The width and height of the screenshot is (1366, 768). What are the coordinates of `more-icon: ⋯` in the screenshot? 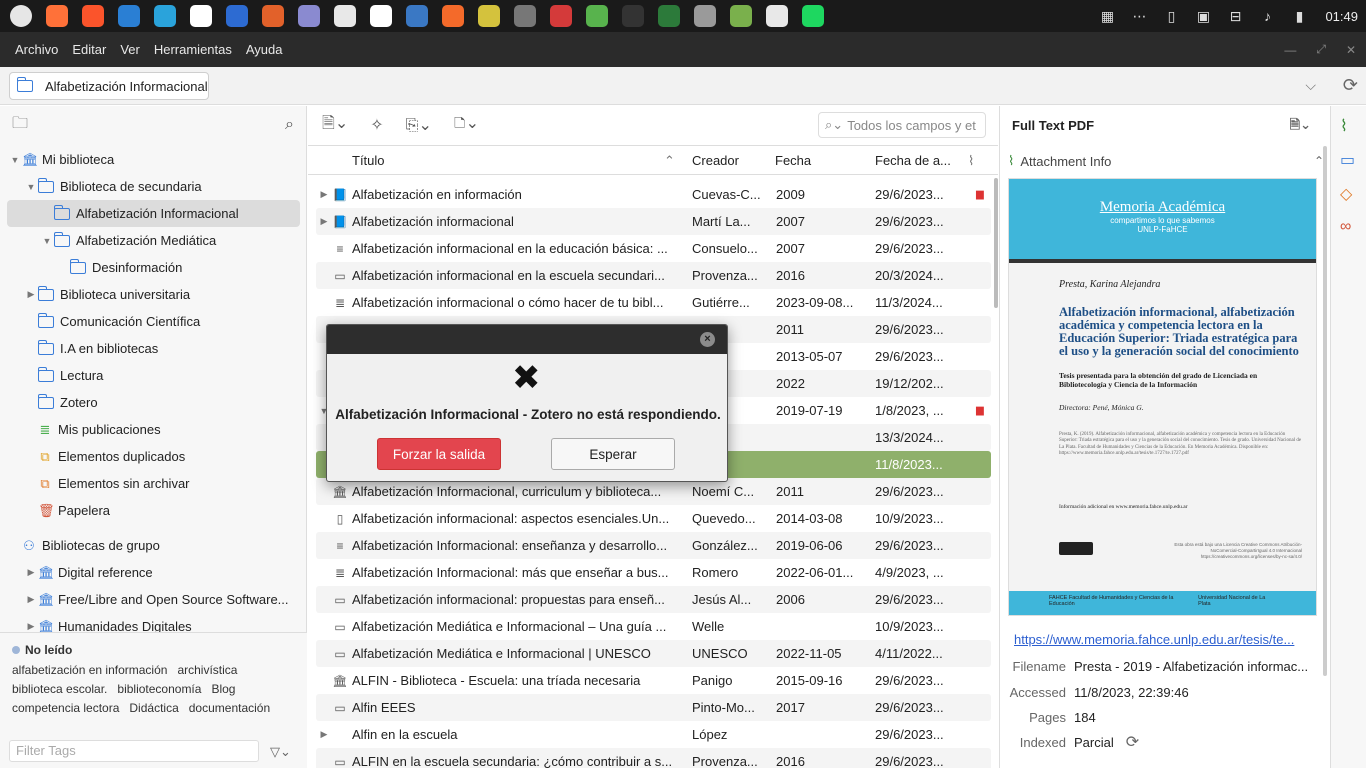 It's located at (1139, 16).